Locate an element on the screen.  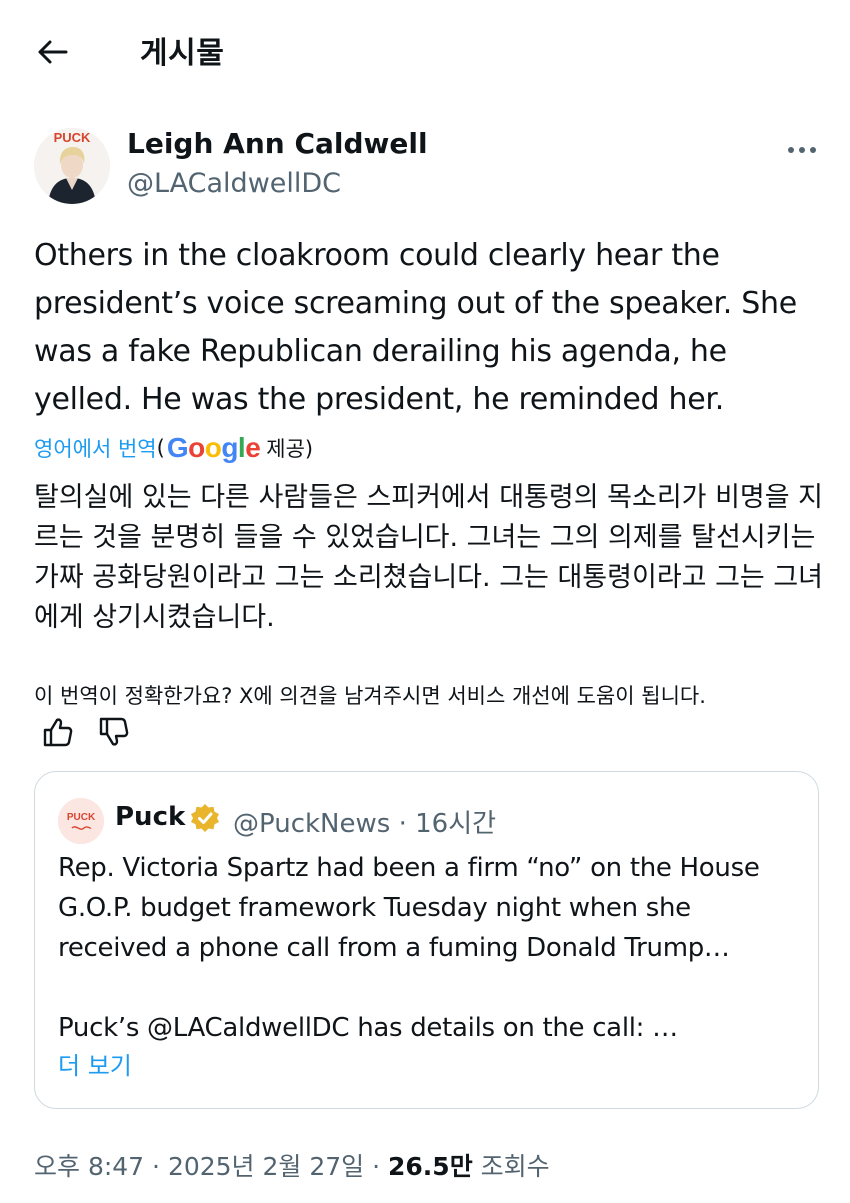
post-time: 오후 8:47 is located at coordinates (89, 1166).